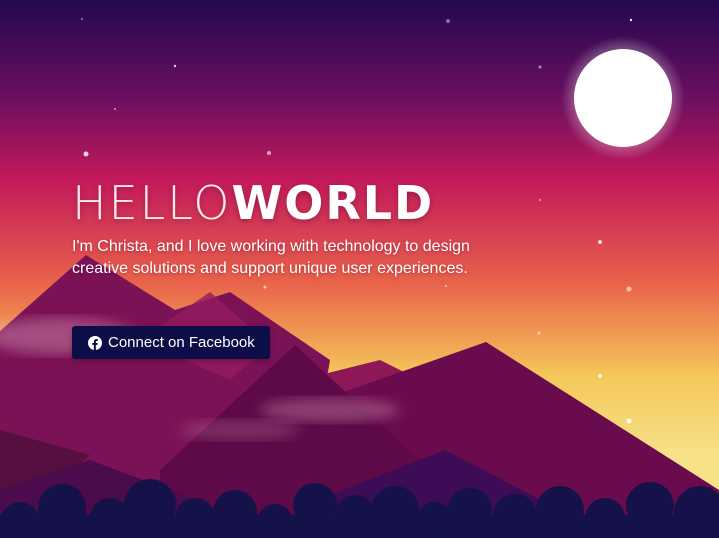 The width and height of the screenshot is (719, 538). Describe the element at coordinates (181, 342) in the screenshot. I see `connect-facebook-label: Connect on Facebook` at that location.